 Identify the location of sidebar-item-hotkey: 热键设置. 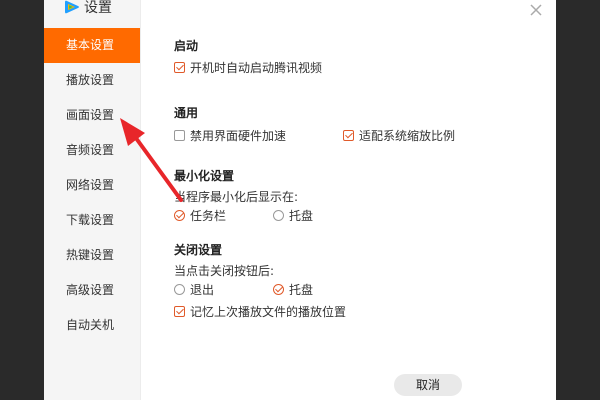
(92, 255).